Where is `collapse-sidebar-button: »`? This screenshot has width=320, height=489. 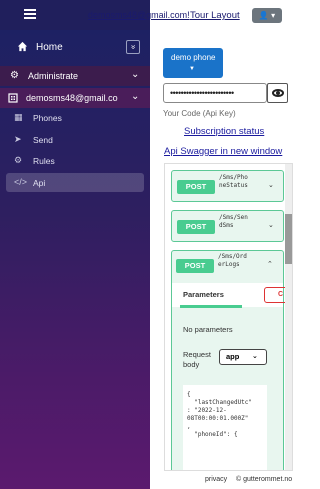 collapse-sidebar-button: » is located at coordinates (133, 47).